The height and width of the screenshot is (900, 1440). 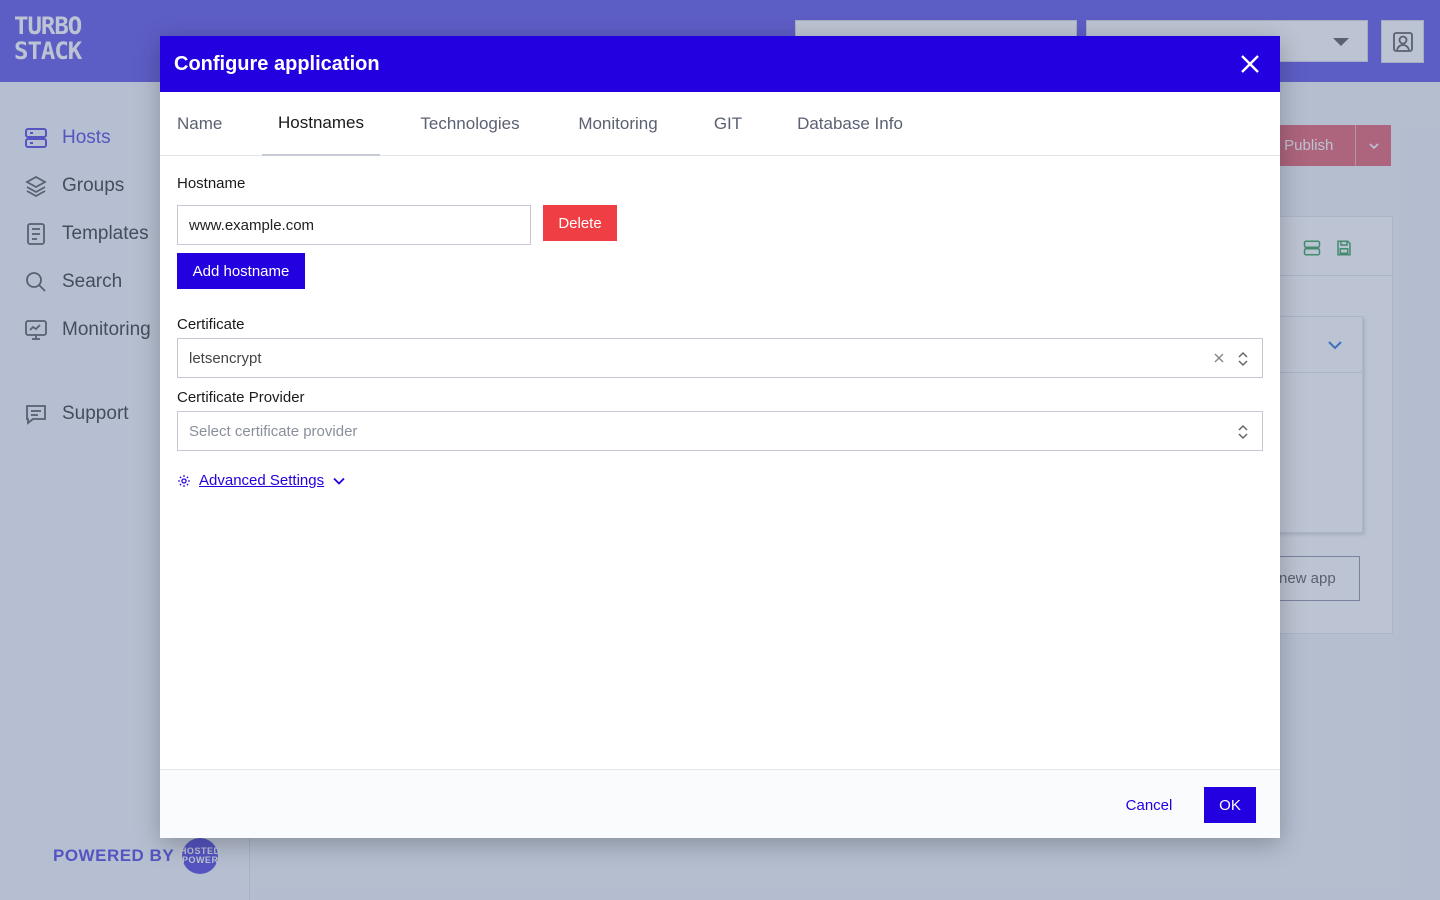 I want to click on certificate-select: letsencrypt, so click(x=720, y=358).